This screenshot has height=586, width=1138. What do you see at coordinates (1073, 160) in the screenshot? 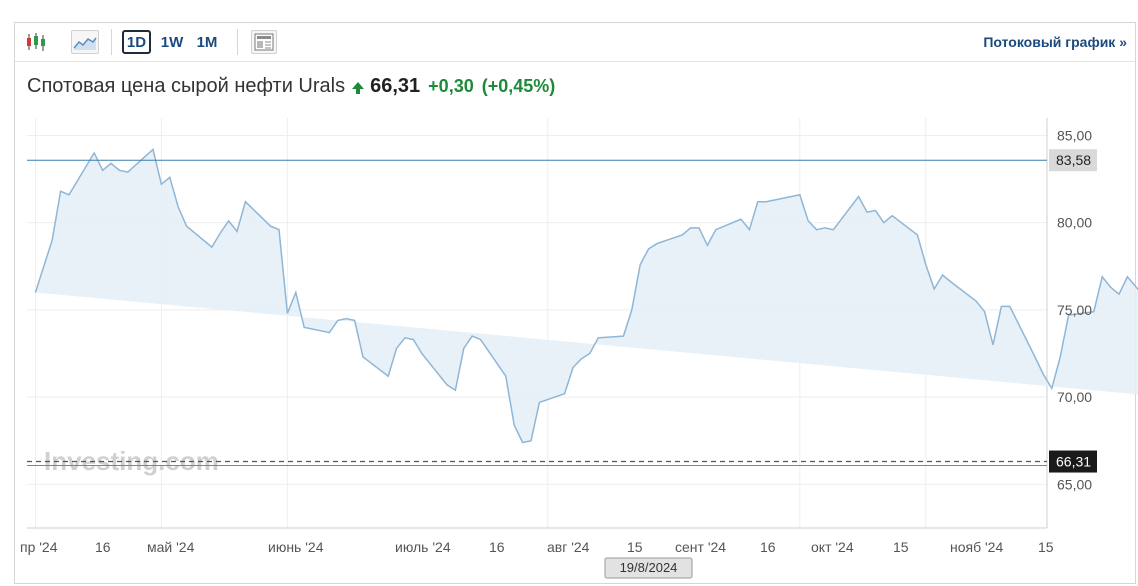
I see `crosshair-price-label: 83,58` at bounding box center [1073, 160].